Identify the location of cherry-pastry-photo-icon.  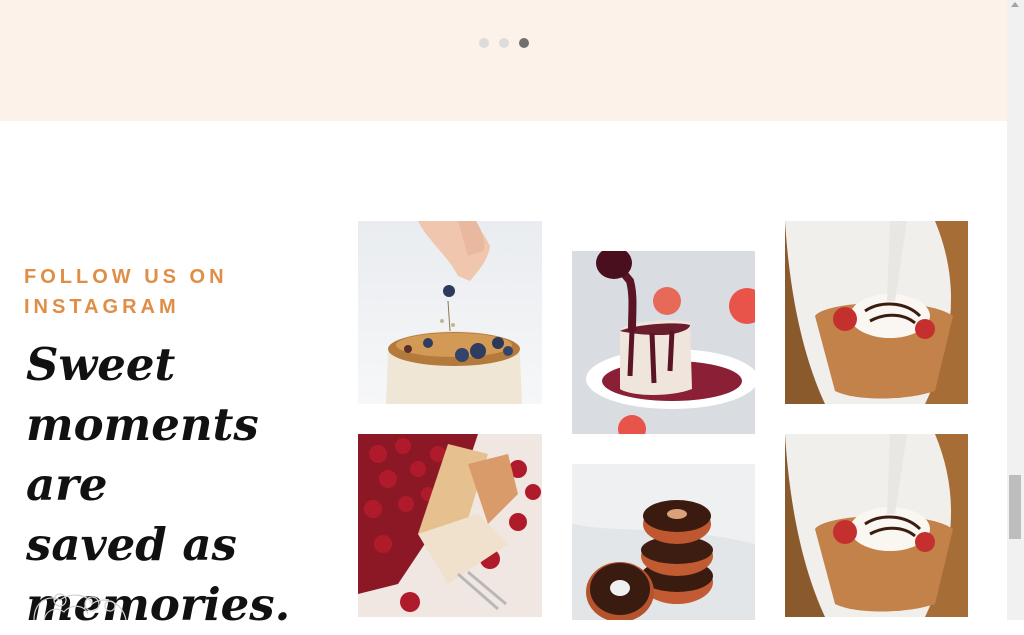
(450, 525).